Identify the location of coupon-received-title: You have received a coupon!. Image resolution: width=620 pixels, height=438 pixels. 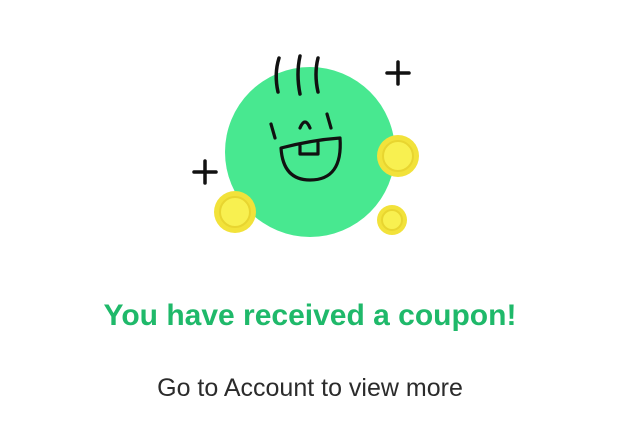
(310, 315).